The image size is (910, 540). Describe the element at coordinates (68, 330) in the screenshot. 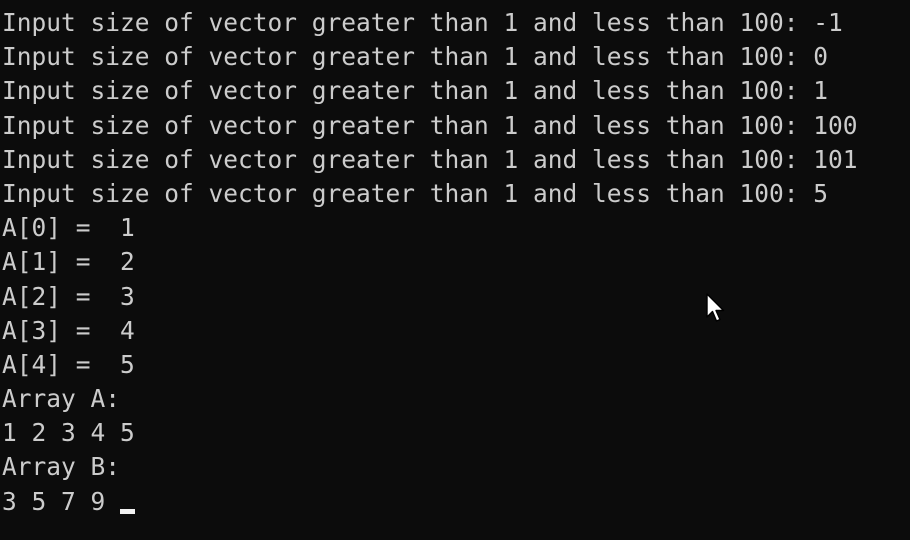

I see `console-line: A[3] = 4` at that location.